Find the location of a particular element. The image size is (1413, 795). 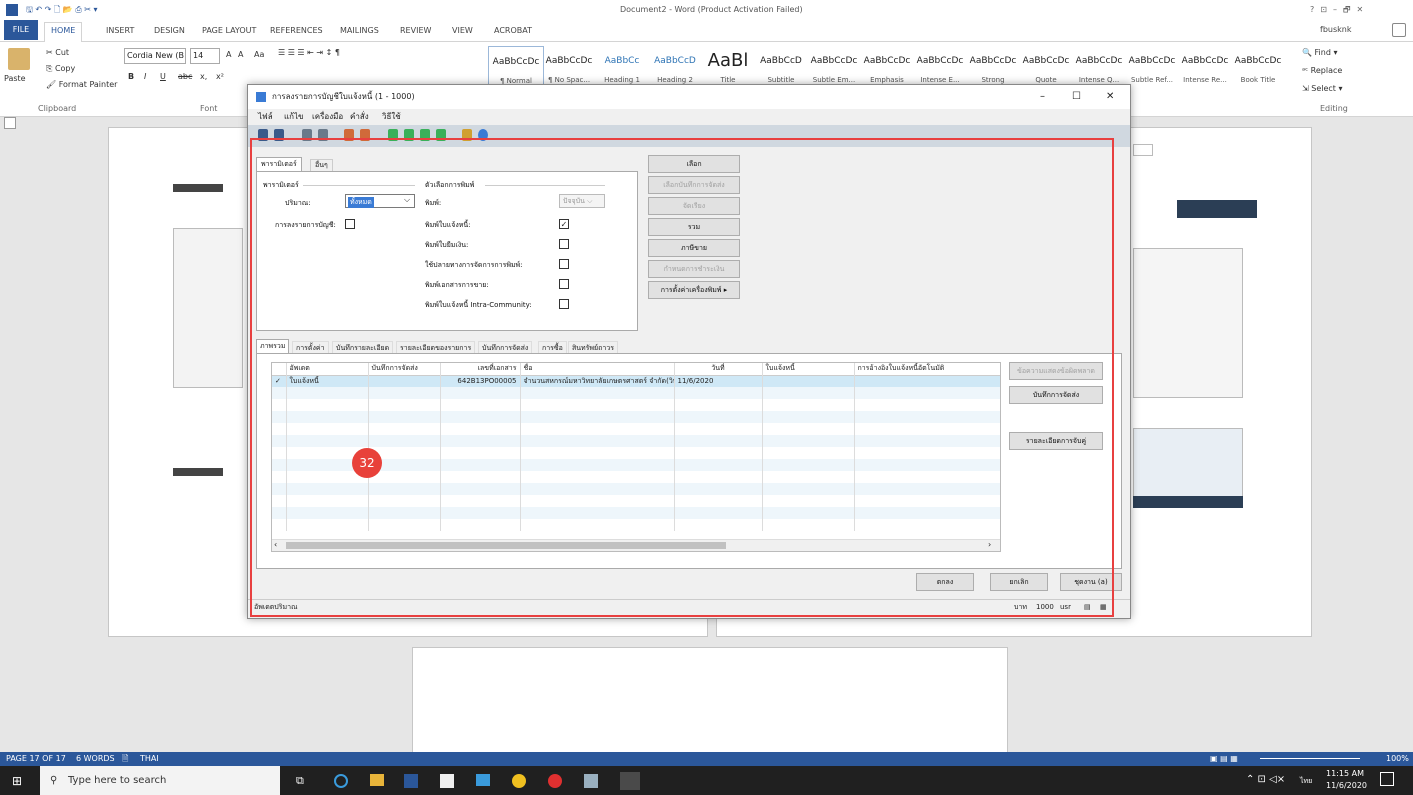

ruler-toggle-icon is located at coordinates (10, 123).